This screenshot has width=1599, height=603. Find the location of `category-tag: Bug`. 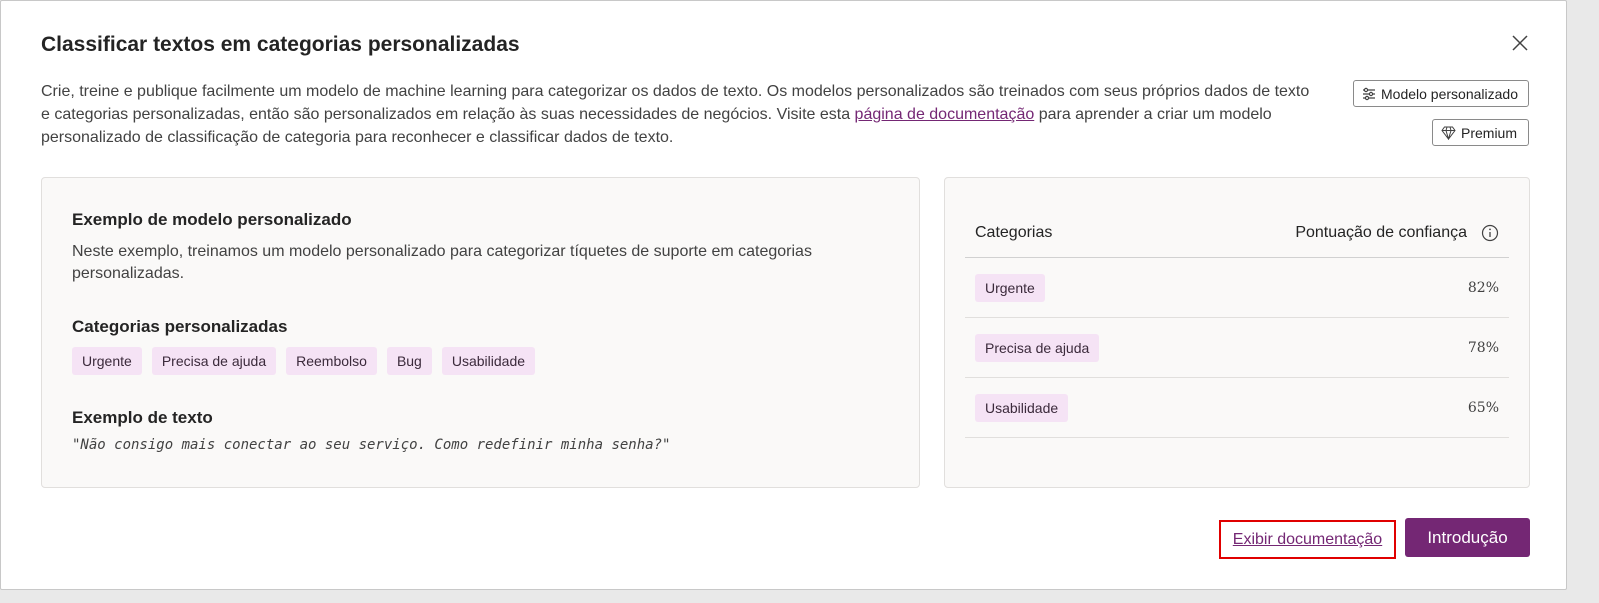

category-tag: Bug is located at coordinates (409, 361).